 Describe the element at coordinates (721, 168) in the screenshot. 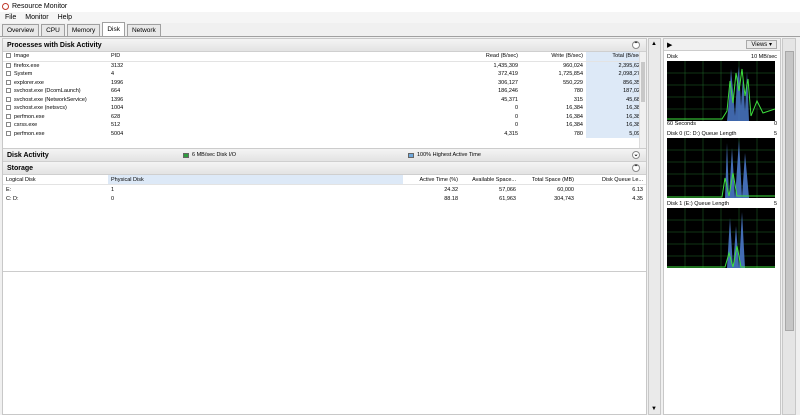

I see `disk0-graph-svg` at that location.